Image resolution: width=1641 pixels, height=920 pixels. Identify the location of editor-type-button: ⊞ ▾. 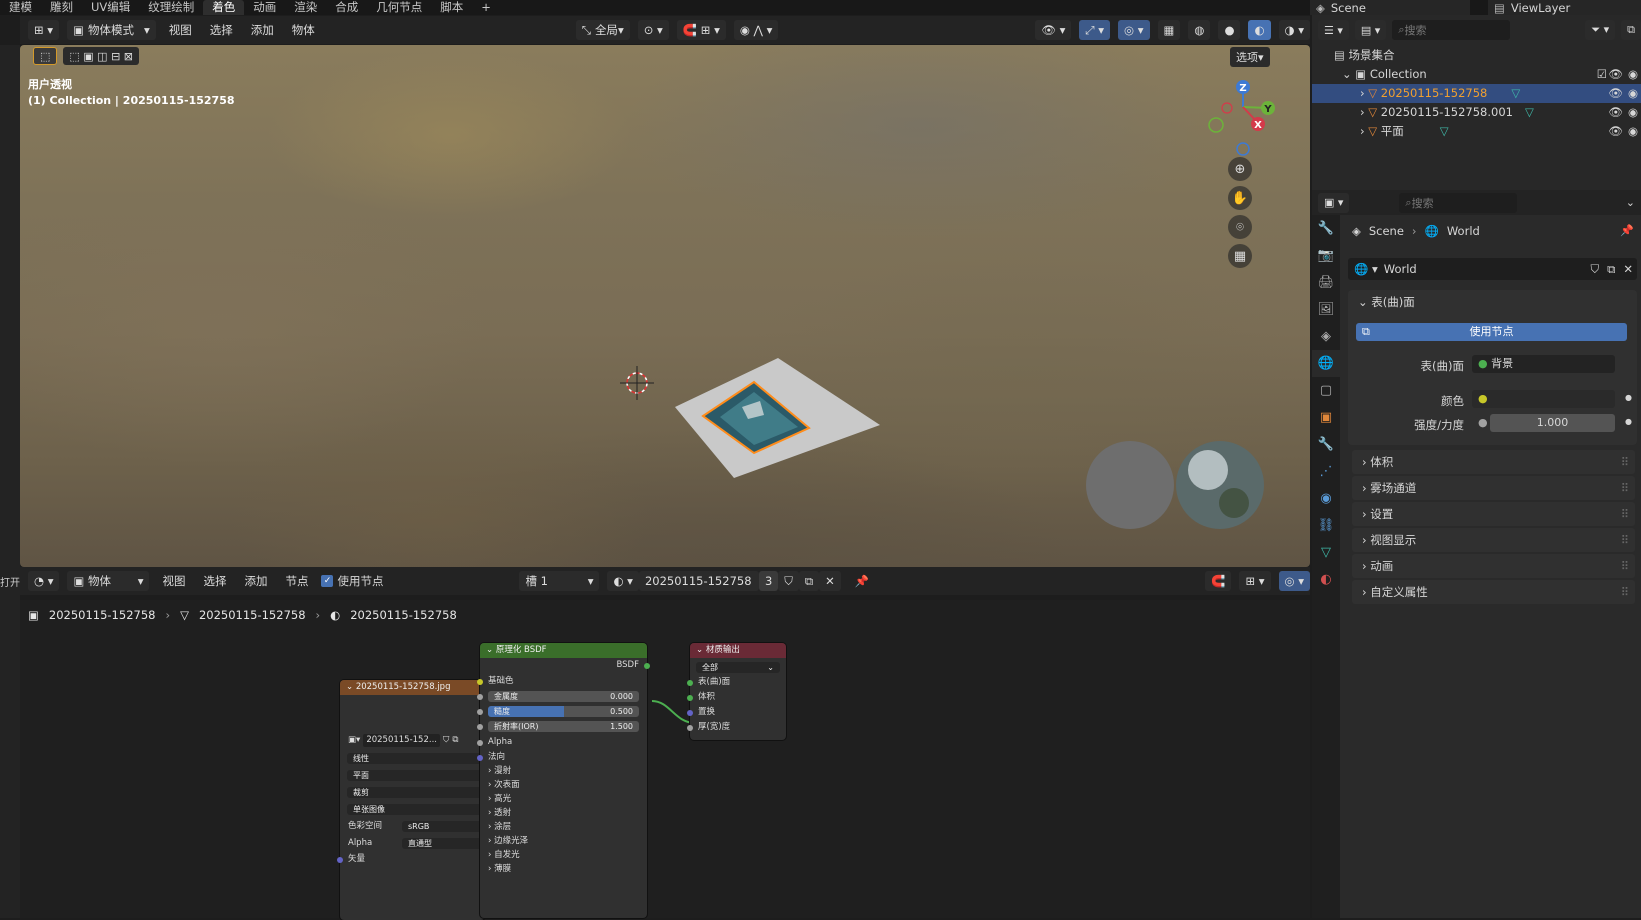
(44, 30).